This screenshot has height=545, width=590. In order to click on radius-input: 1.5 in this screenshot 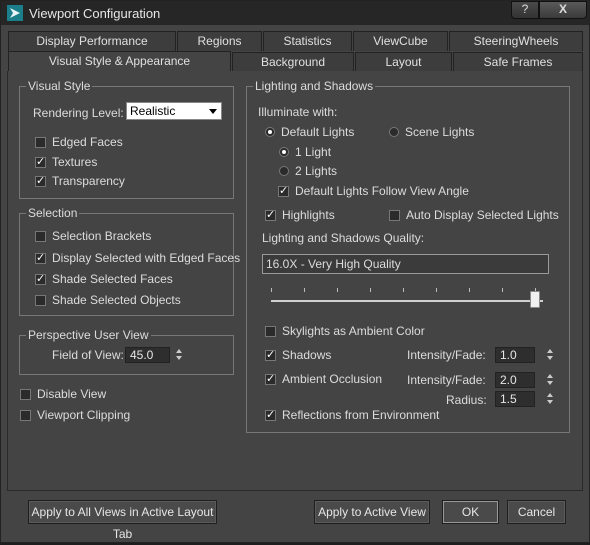, I will do `click(515, 399)`.